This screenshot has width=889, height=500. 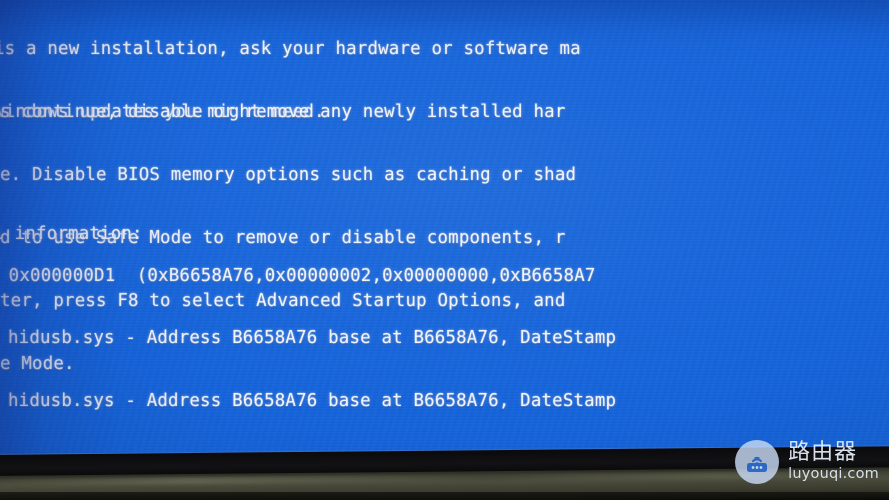 I want to click on watermark-url: luyouqi.com, so click(x=833, y=474).